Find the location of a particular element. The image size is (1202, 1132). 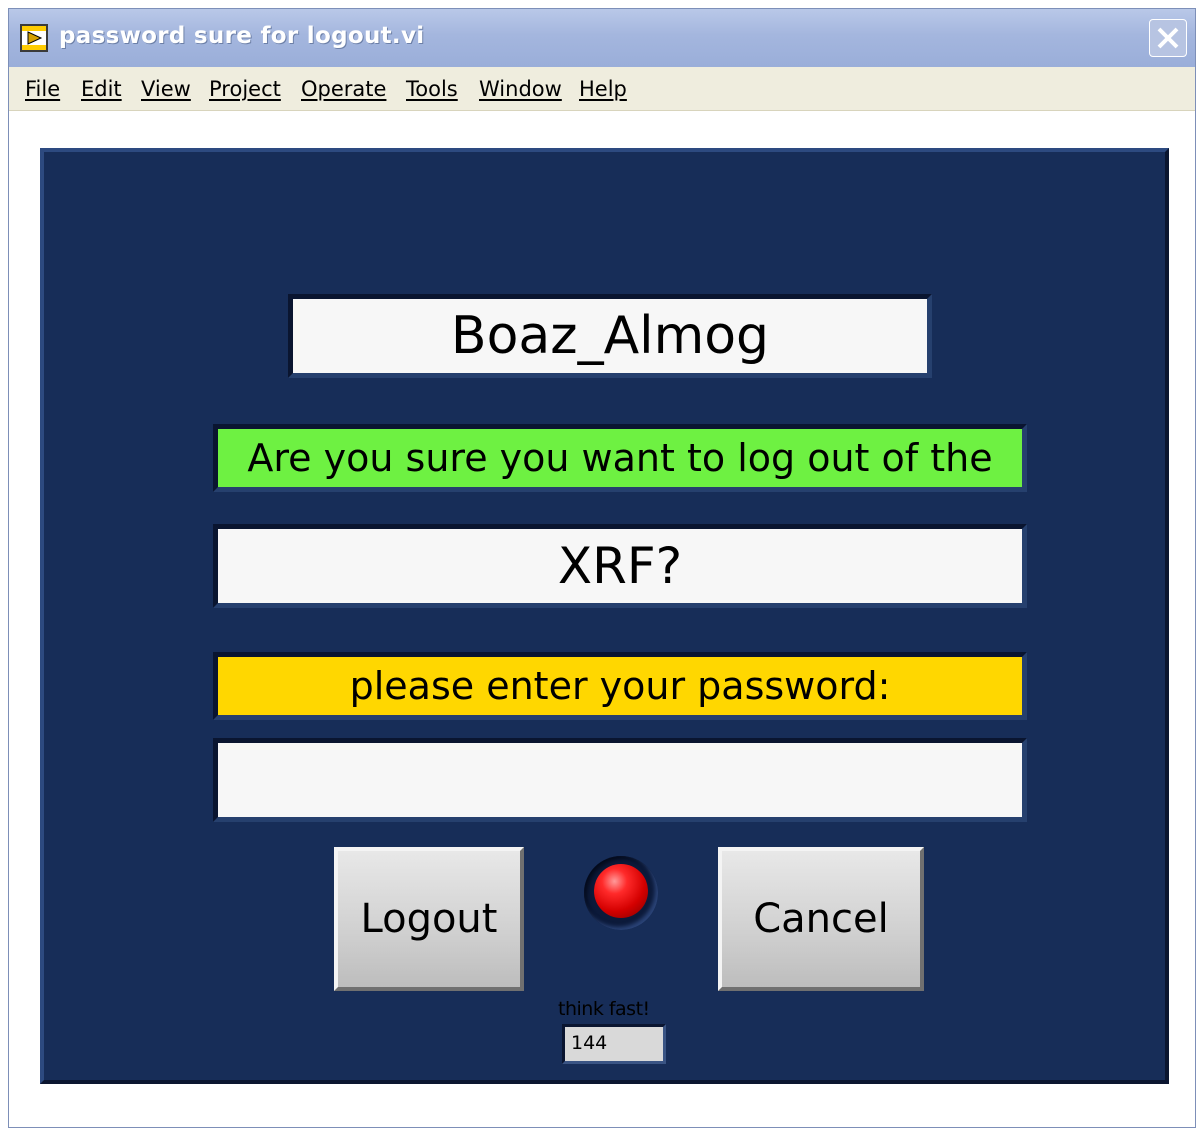

cancel-button: Cancel is located at coordinates (821, 919).